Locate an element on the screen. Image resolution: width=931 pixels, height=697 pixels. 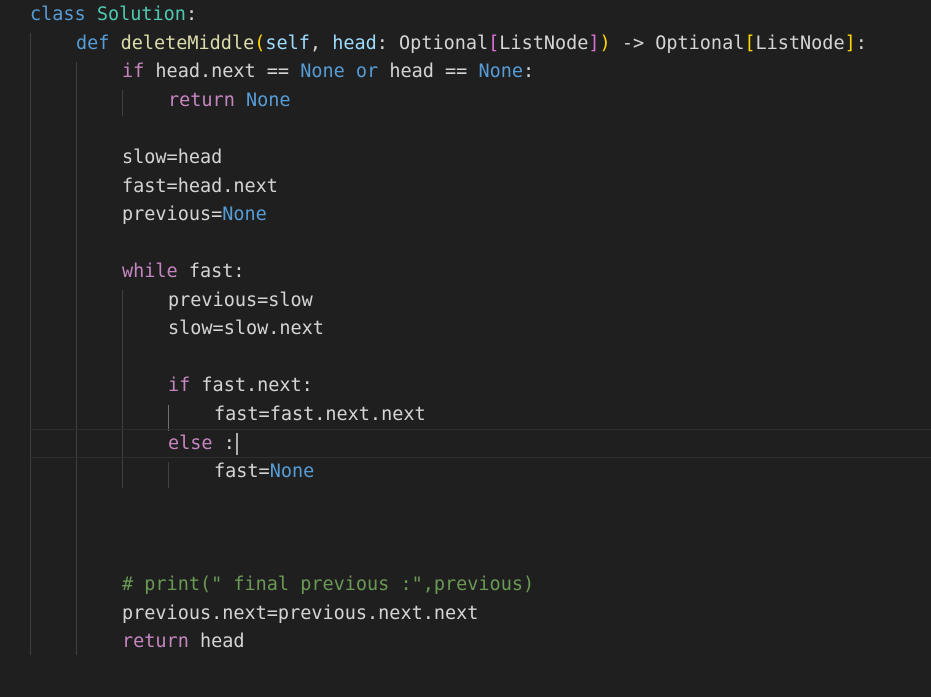
code-text: class Solution: is located at coordinates (113, 14).